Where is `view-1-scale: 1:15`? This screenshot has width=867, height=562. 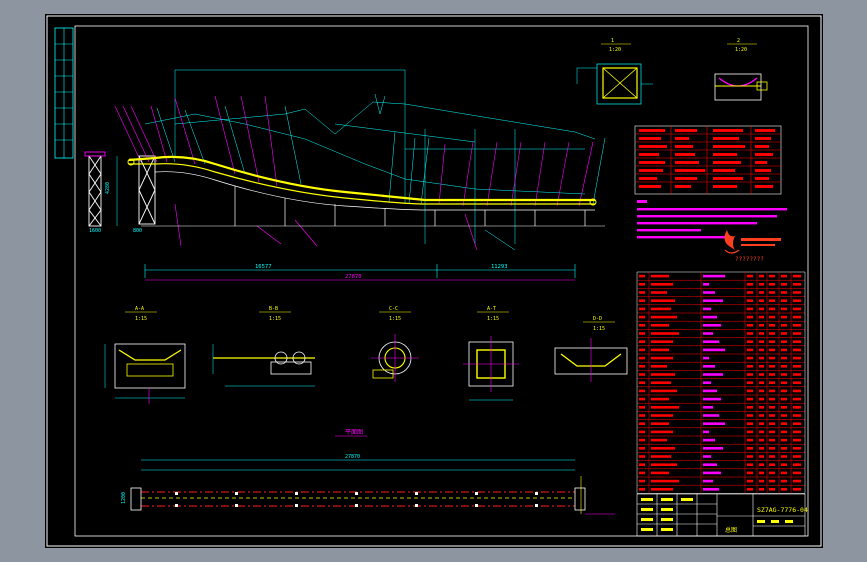 view-1-scale: 1:15 is located at coordinates (141, 319).